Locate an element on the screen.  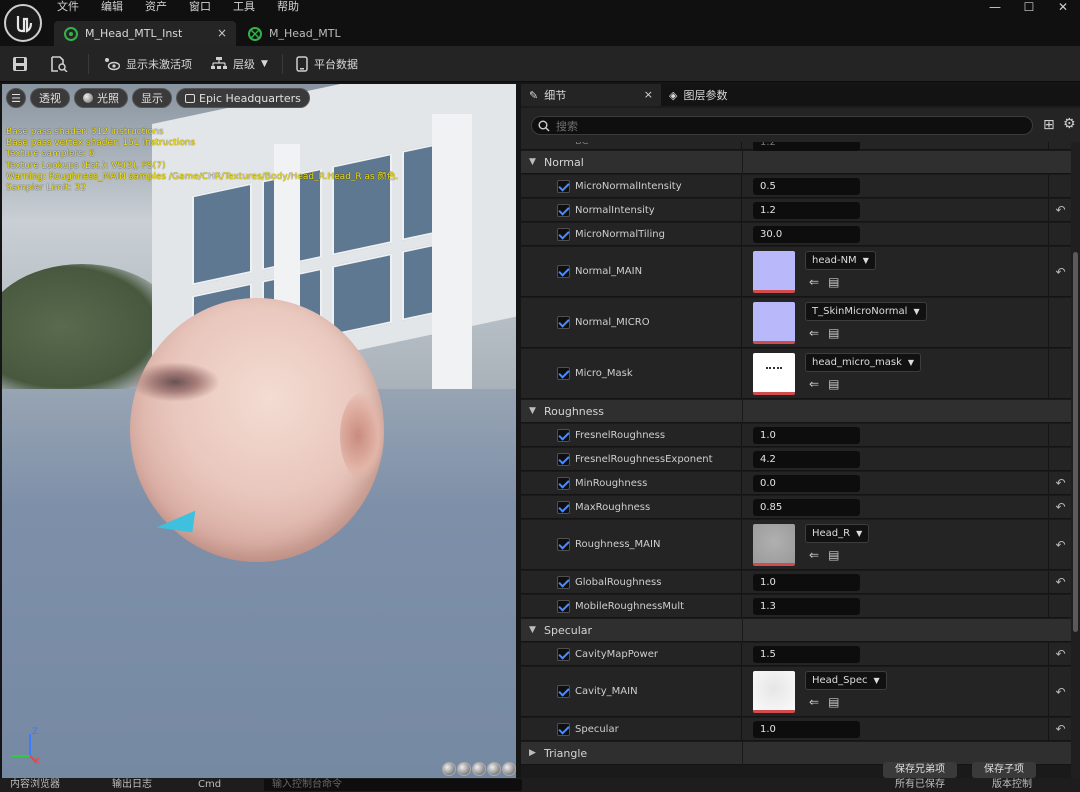
settings-gear-icon: ⚙ is located at coordinates (1069, 124).